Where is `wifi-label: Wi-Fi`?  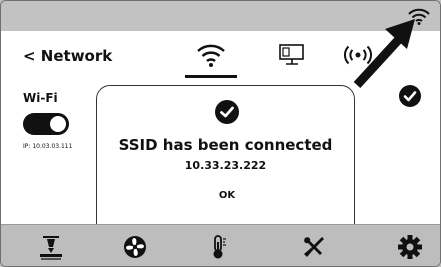
wifi-label: Wi-Fi is located at coordinates (40, 98).